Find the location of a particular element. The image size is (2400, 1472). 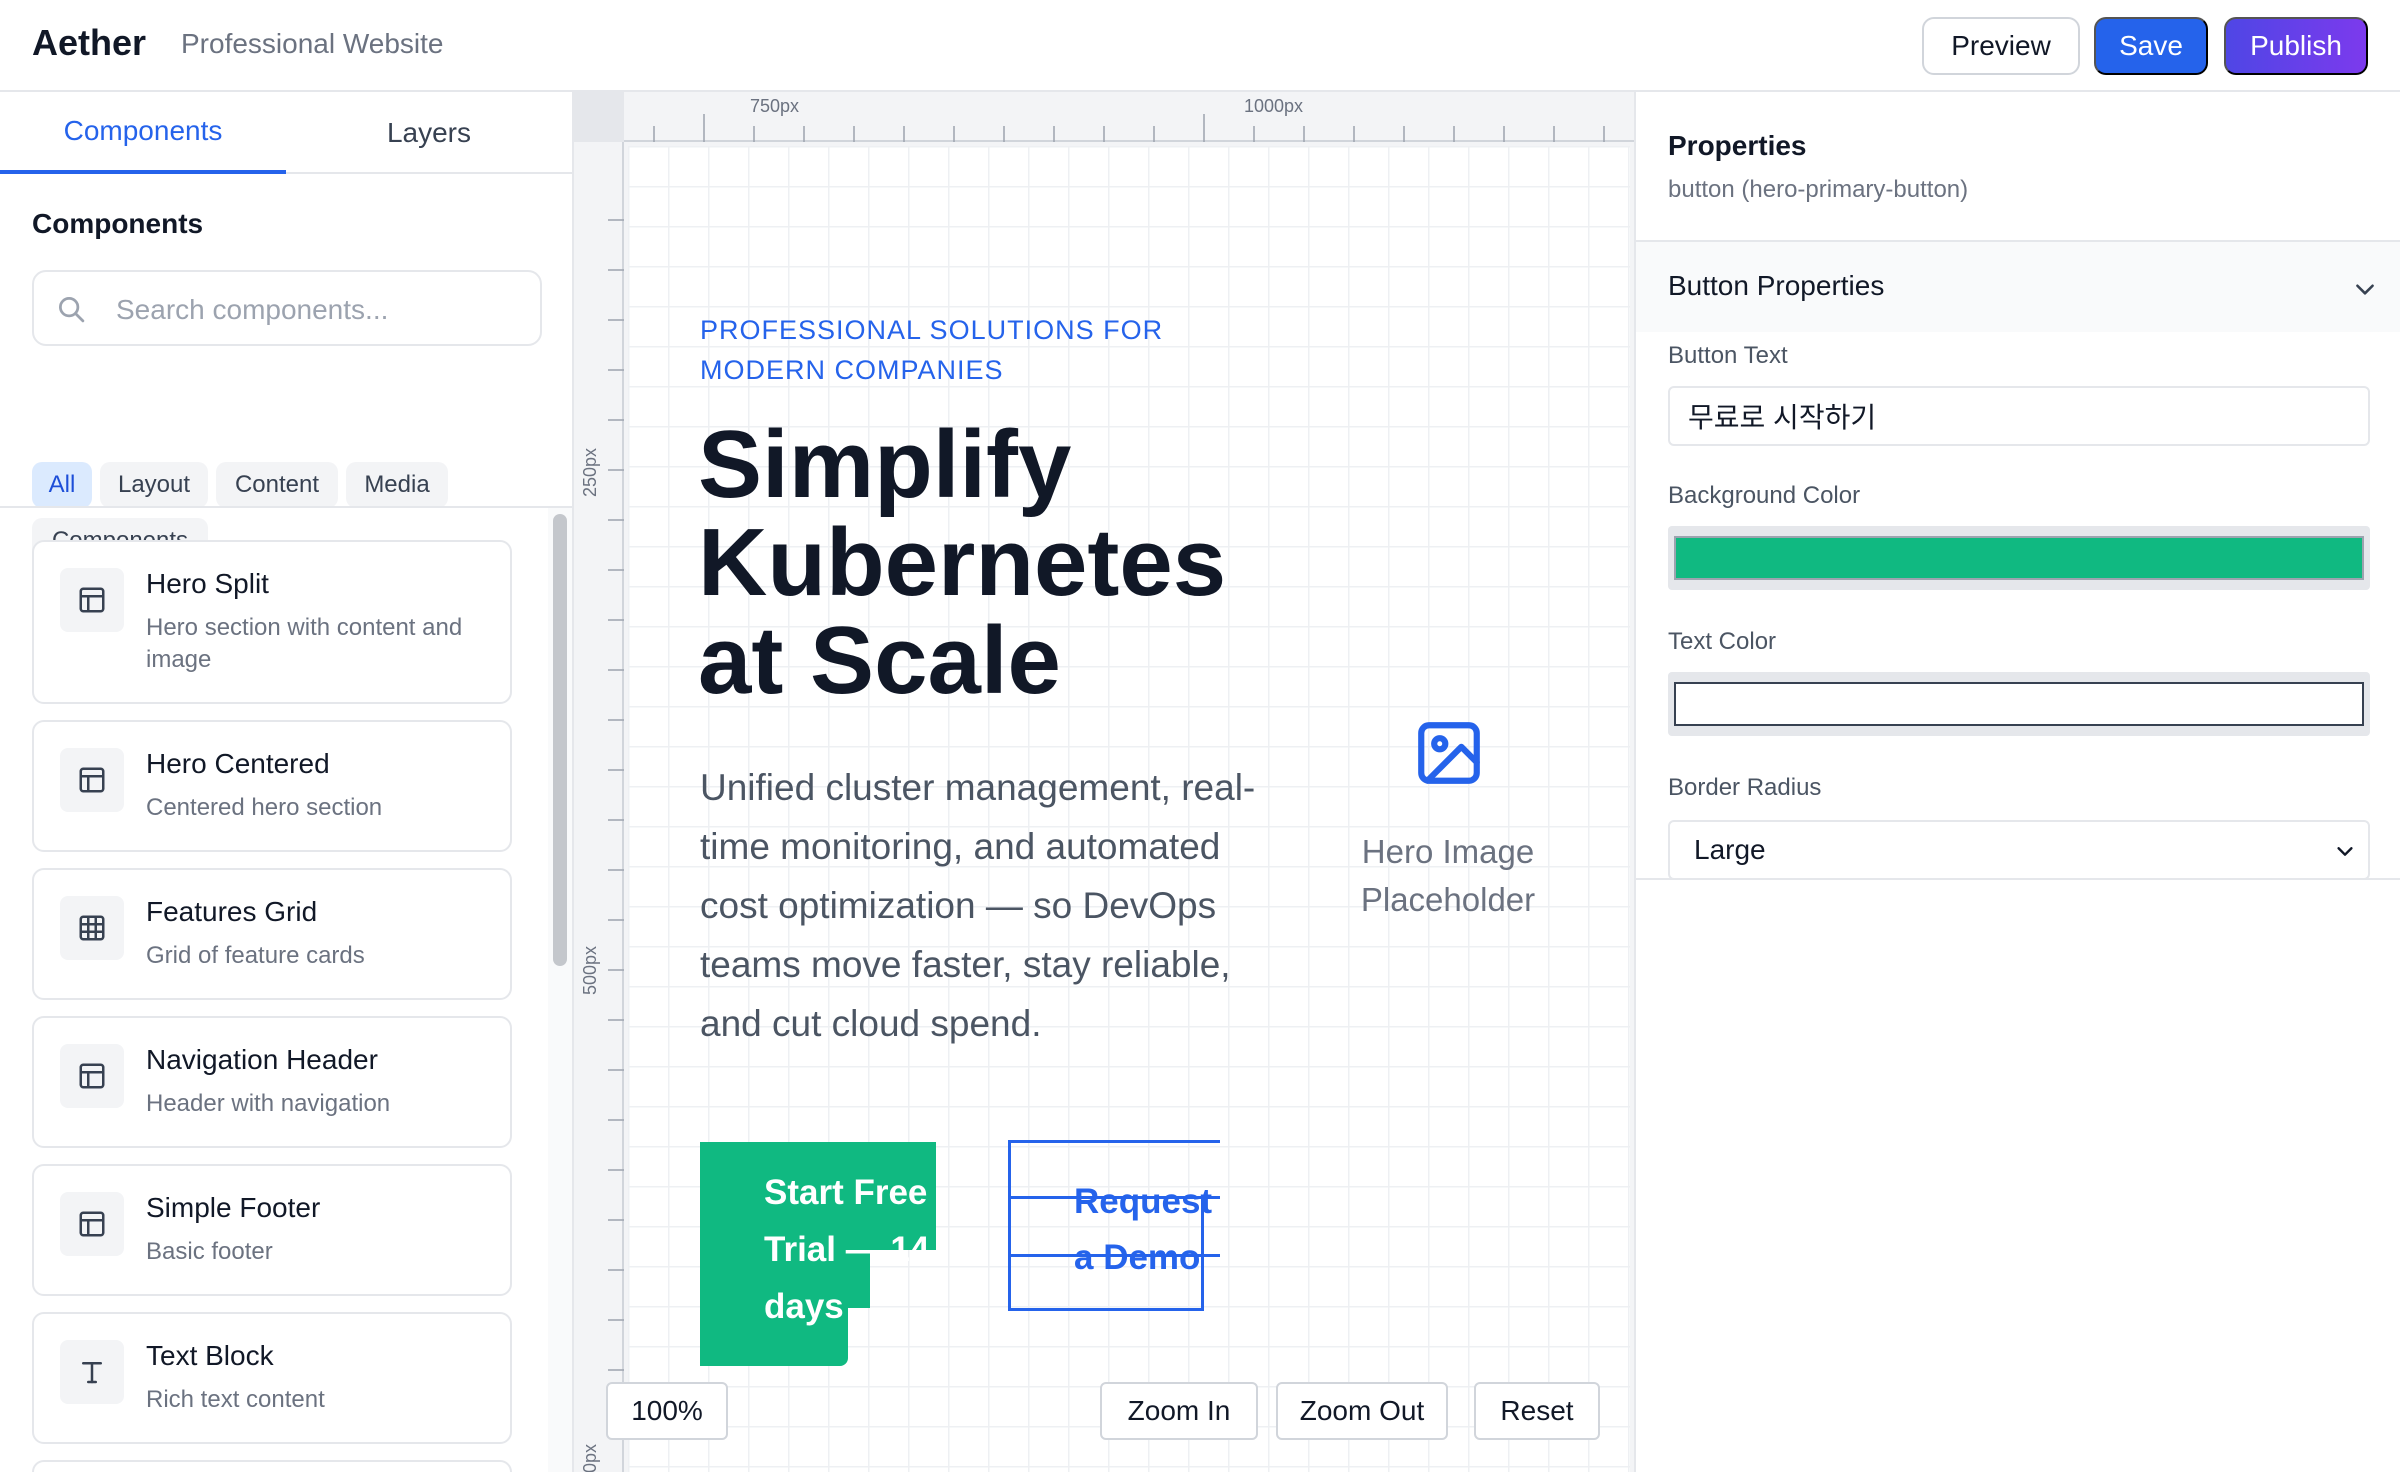

background-color-swatch is located at coordinates (2019, 558).